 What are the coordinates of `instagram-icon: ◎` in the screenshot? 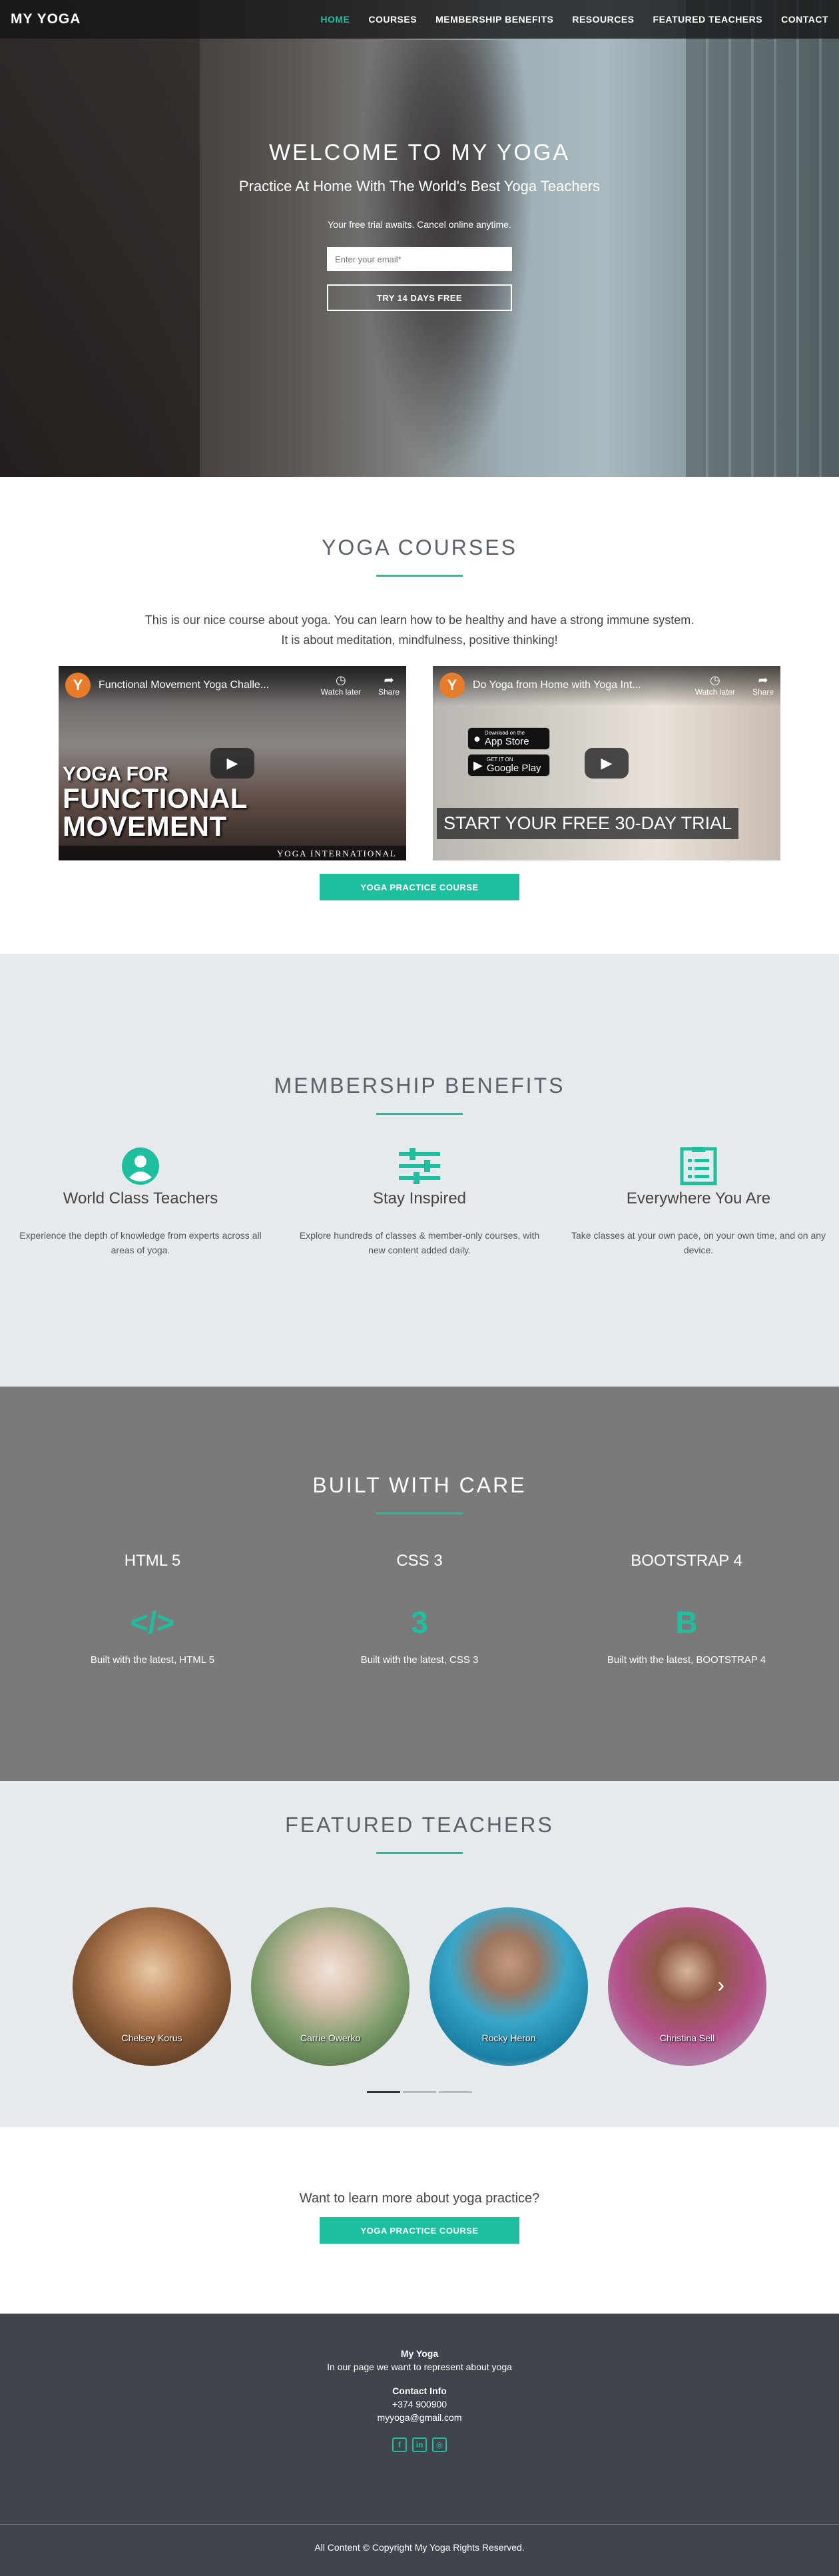 It's located at (439, 2444).